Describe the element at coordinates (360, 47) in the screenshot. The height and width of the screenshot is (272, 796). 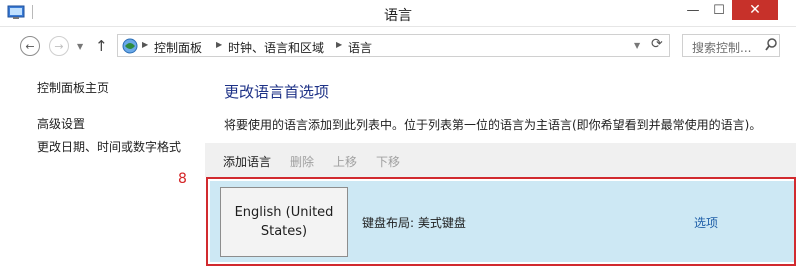
I see `breadcrumb-language: 语言` at that location.